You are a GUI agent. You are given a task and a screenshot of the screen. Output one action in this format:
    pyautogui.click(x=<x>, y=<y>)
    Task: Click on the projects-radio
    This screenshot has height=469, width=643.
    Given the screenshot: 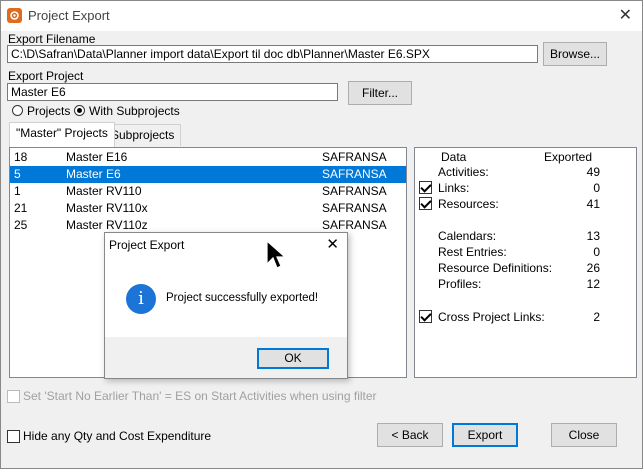 What is the action you would take?
    pyautogui.click(x=17, y=110)
    